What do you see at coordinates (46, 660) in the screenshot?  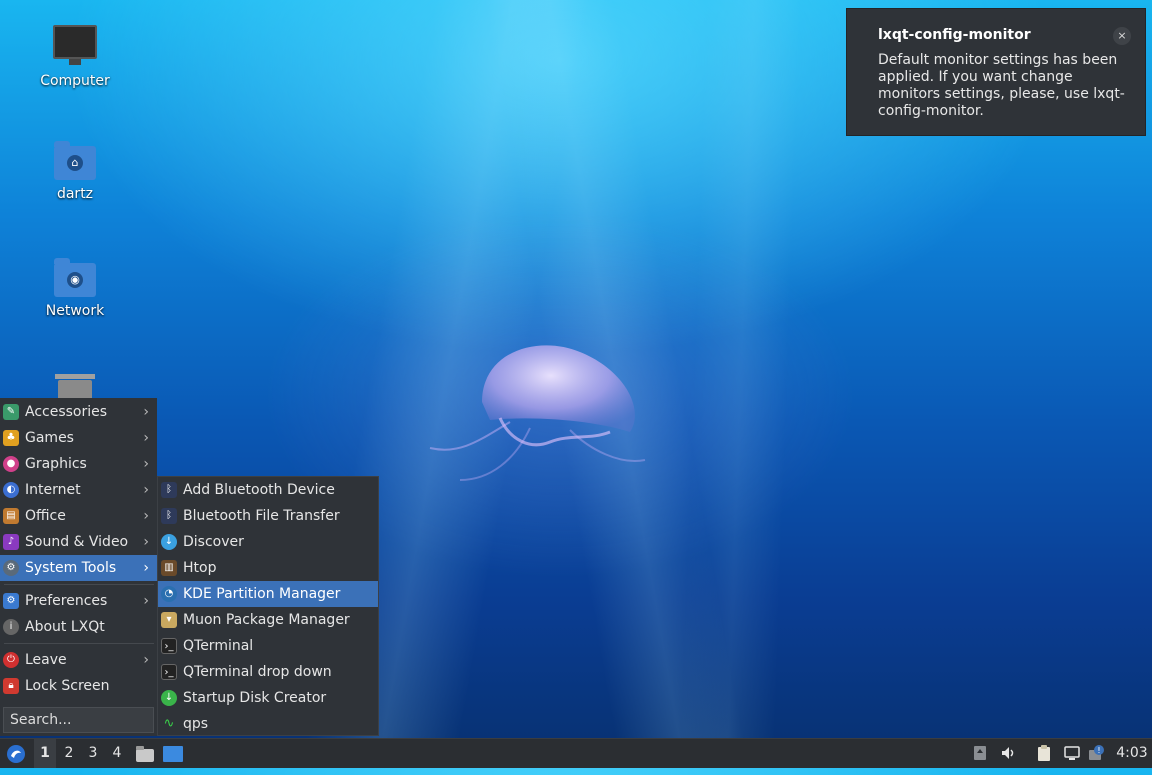 I see `menu-item-label: Leave` at bounding box center [46, 660].